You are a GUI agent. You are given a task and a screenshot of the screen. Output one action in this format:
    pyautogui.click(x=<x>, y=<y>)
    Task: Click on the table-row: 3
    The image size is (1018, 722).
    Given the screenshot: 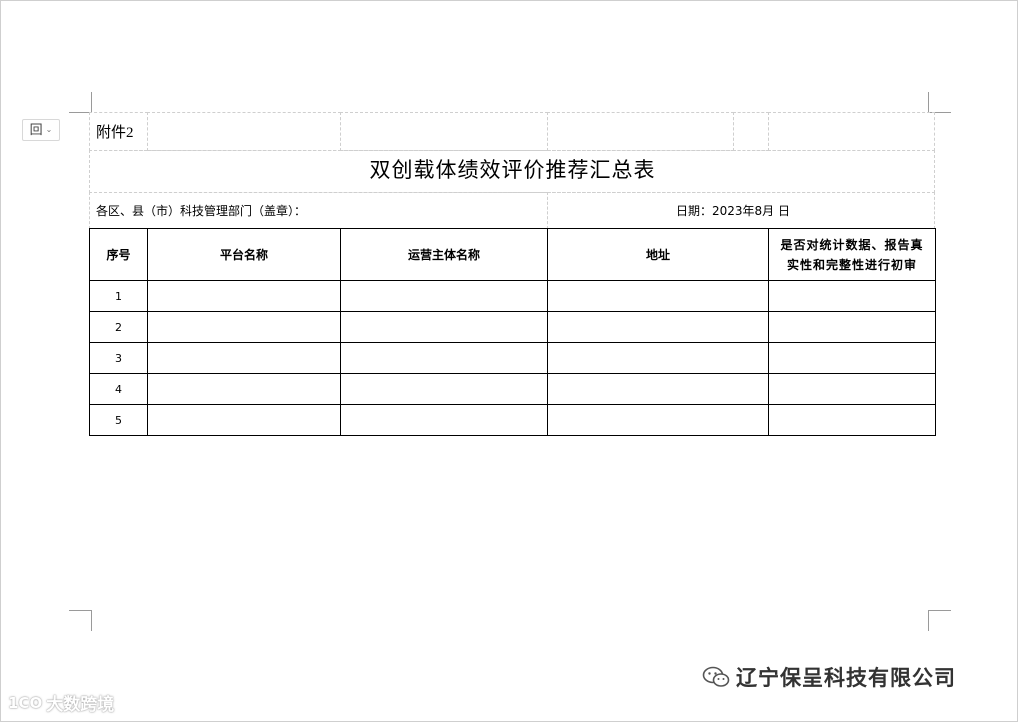 What is the action you would take?
    pyautogui.click(x=512, y=358)
    